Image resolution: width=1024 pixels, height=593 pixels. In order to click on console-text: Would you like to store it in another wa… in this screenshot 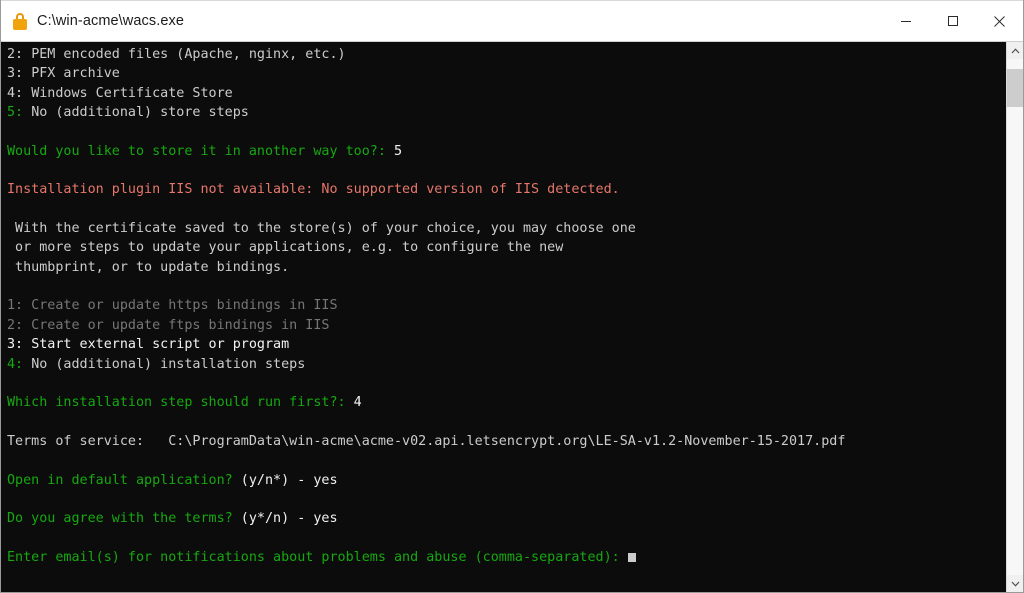, I will do `click(200, 151)`.